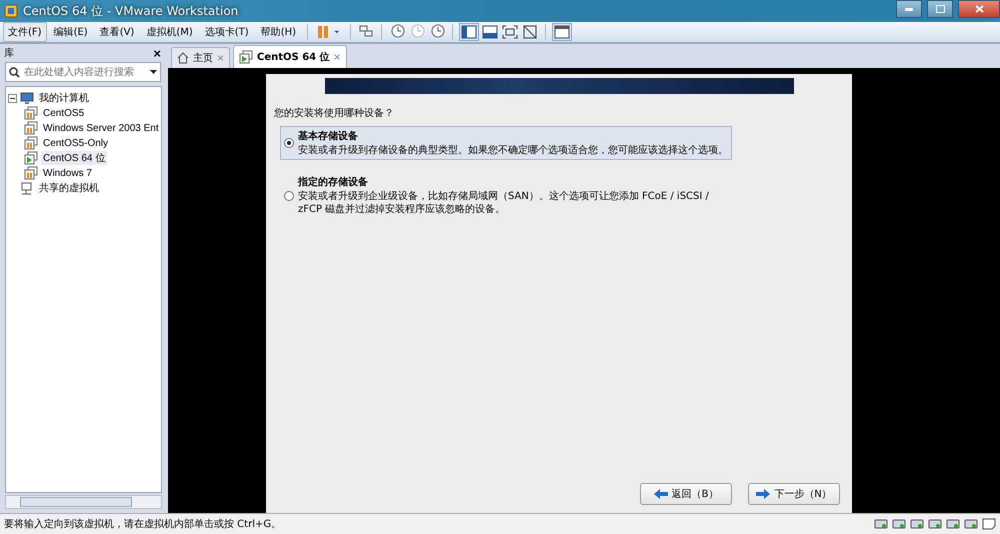  Describe the element at coordinates (153, 72) in the screenshot. I see `dropdown-icon` at that location.